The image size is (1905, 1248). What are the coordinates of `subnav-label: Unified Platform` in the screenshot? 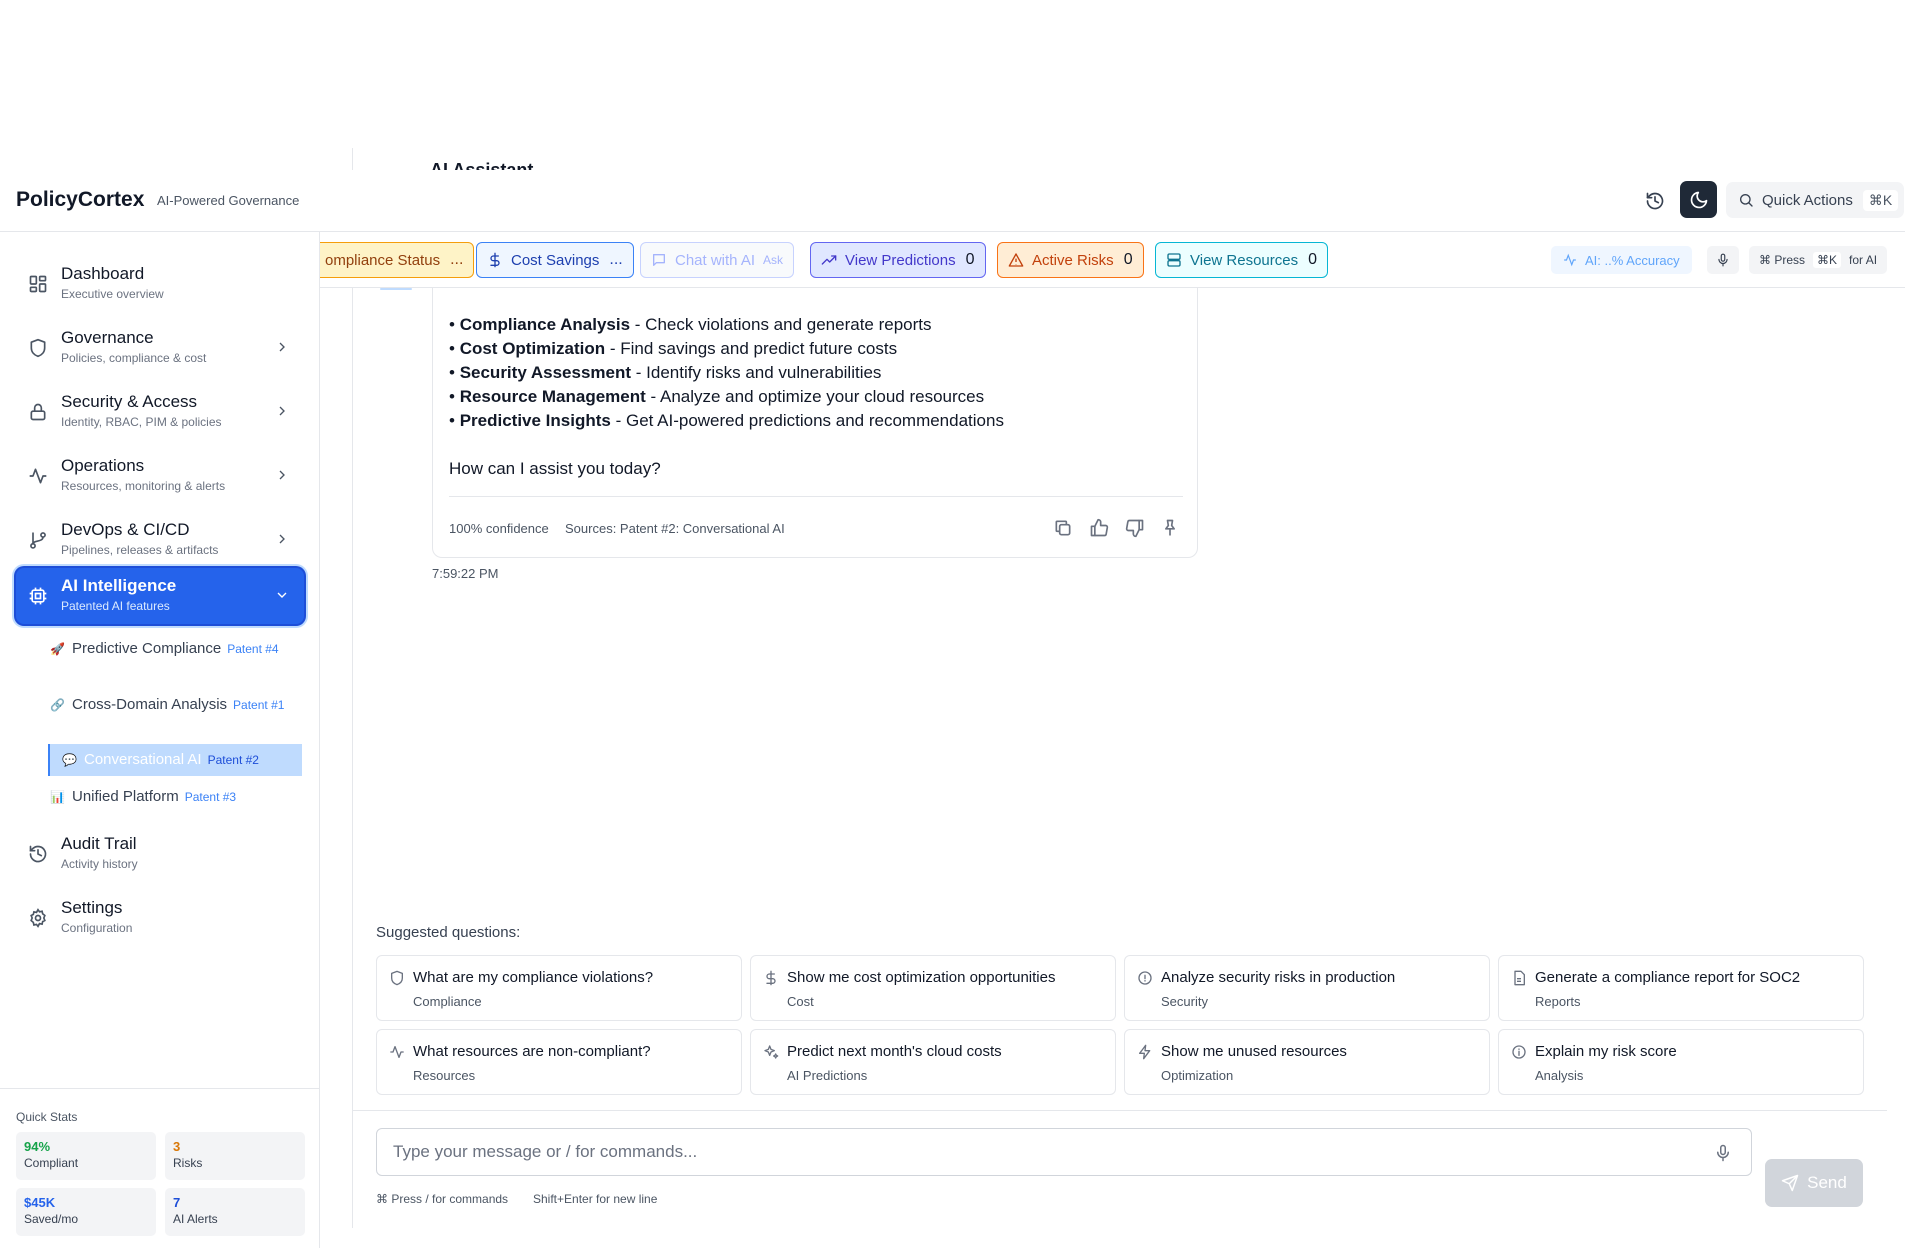 It's located at (125, 796).